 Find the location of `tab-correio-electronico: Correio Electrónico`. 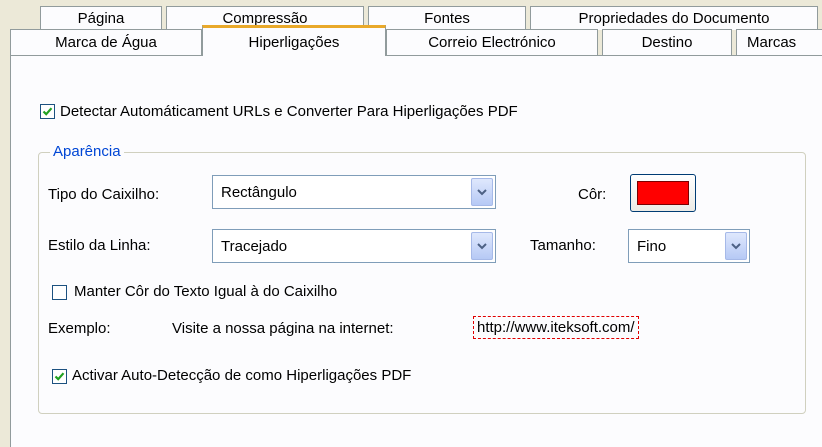

tab-correio-electronico: Correio Electrónico is located at coordinates (492, 42).